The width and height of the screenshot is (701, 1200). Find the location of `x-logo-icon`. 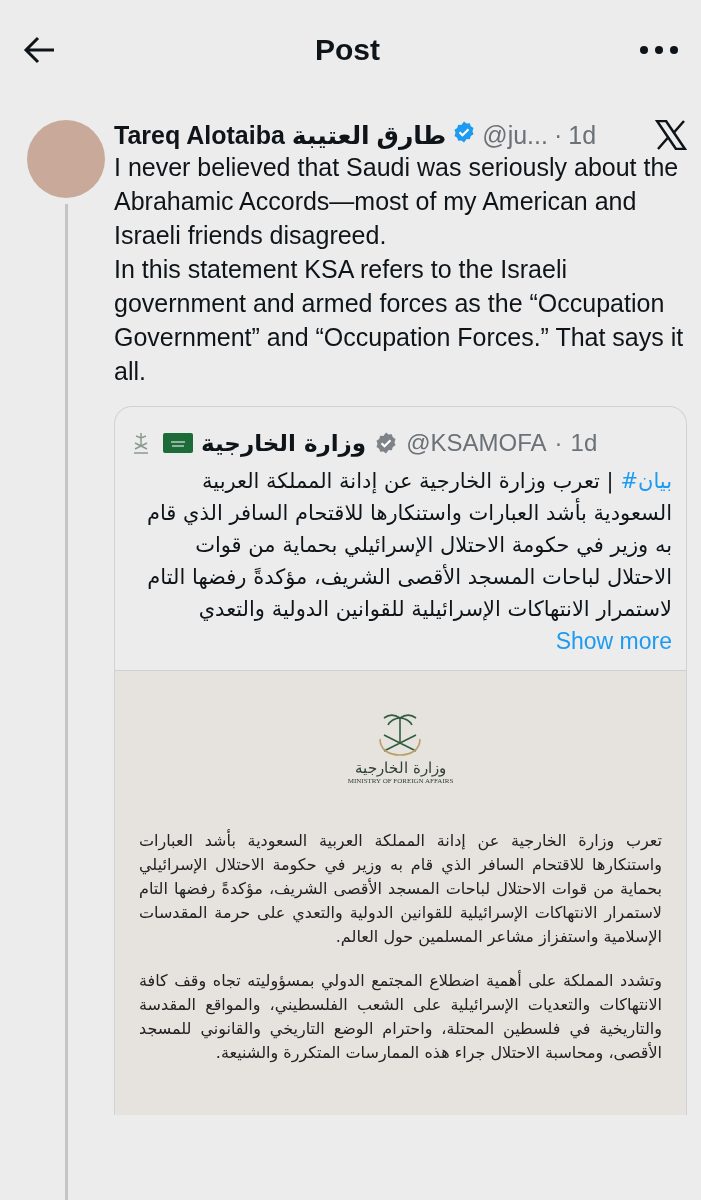

x-logo-icon is located at coordinates (671, 135).